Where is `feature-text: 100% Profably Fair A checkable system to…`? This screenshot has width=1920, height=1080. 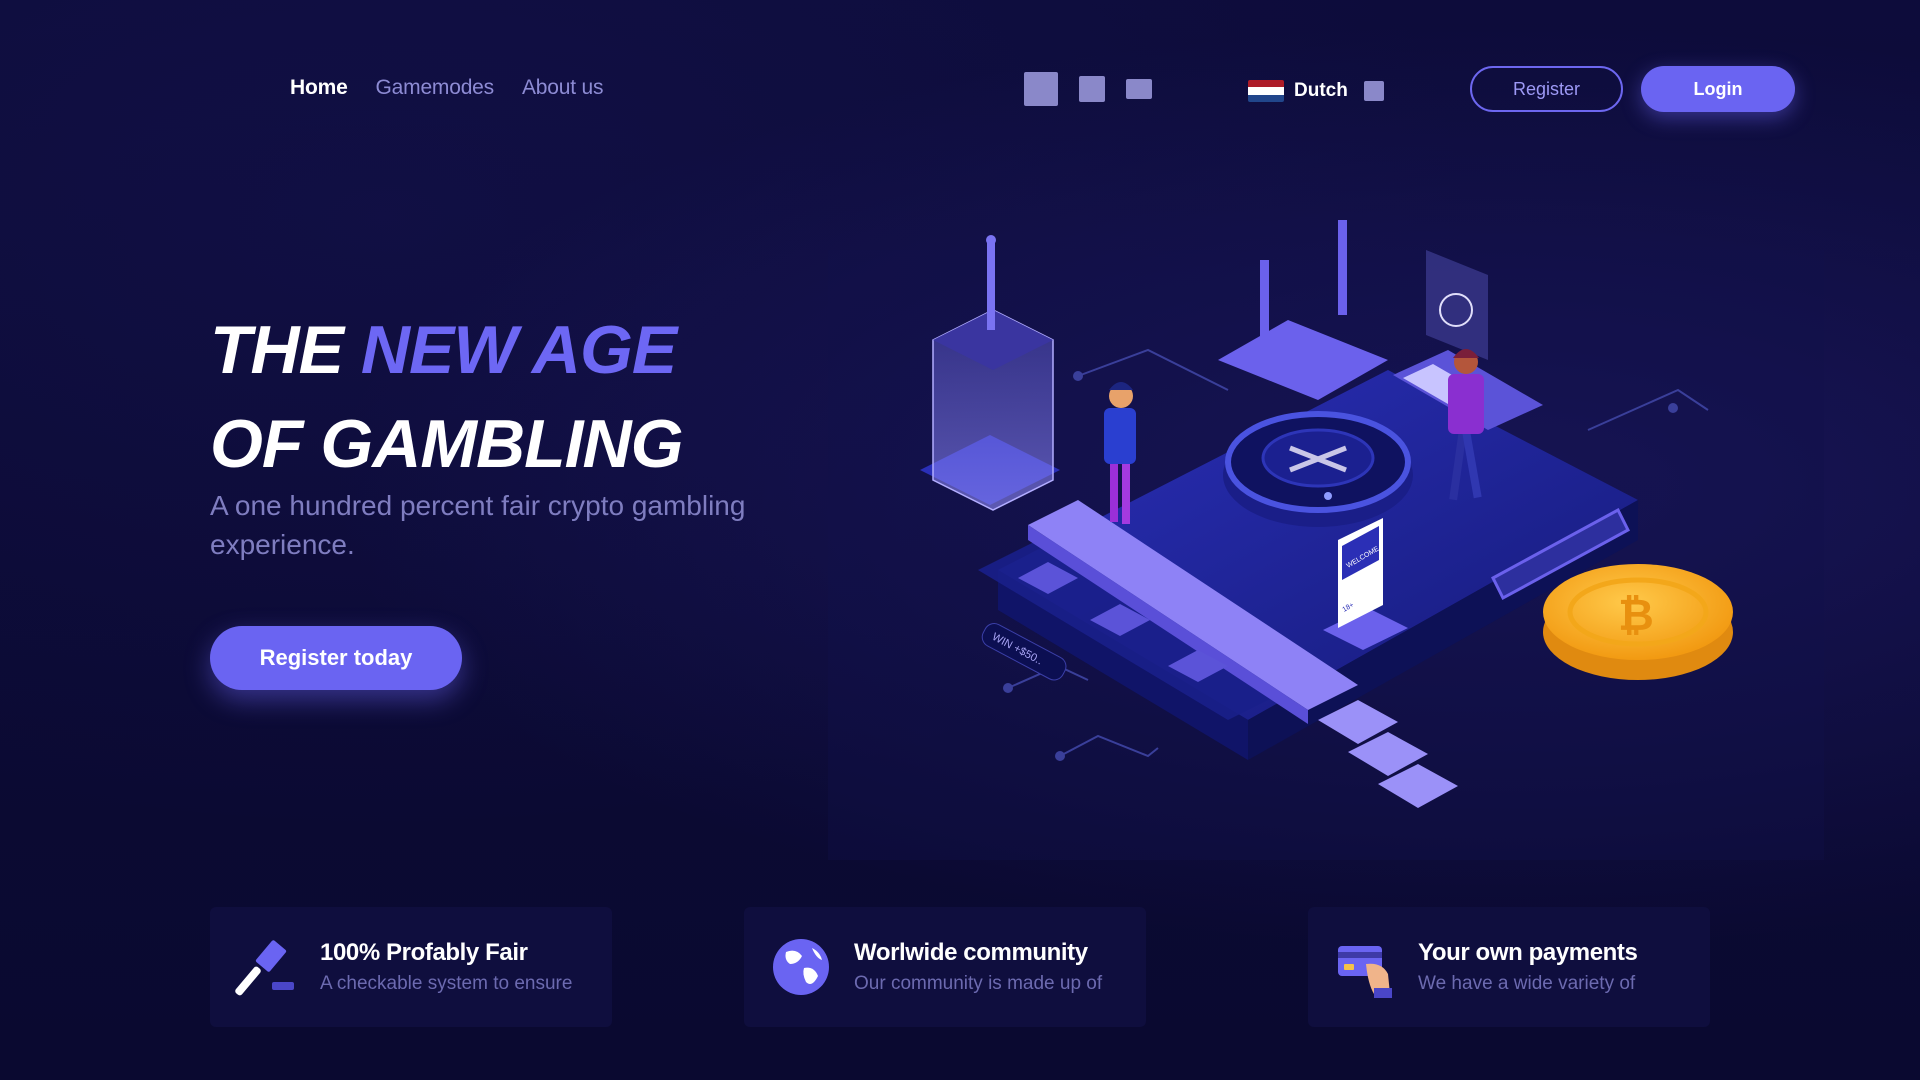 feature-text: 100% Profably Fair A checkable system to… is located at coordinates (446, 967).